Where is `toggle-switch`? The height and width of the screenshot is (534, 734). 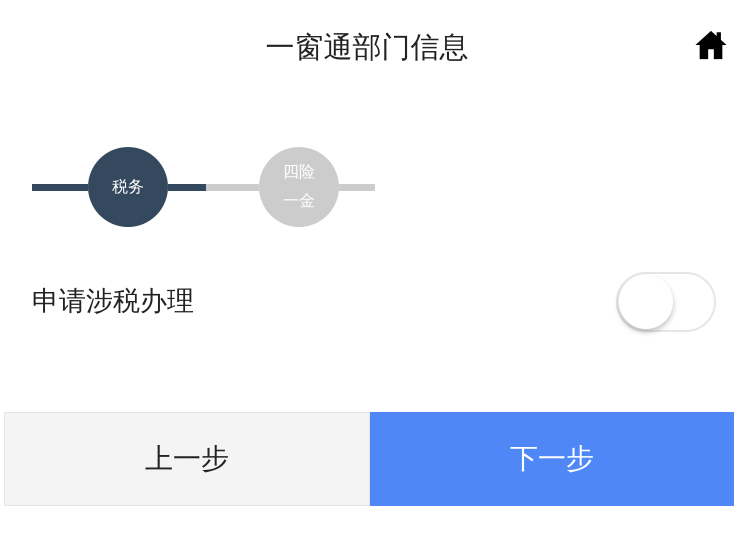 toggle-switch is located at coordinates (666, 302).